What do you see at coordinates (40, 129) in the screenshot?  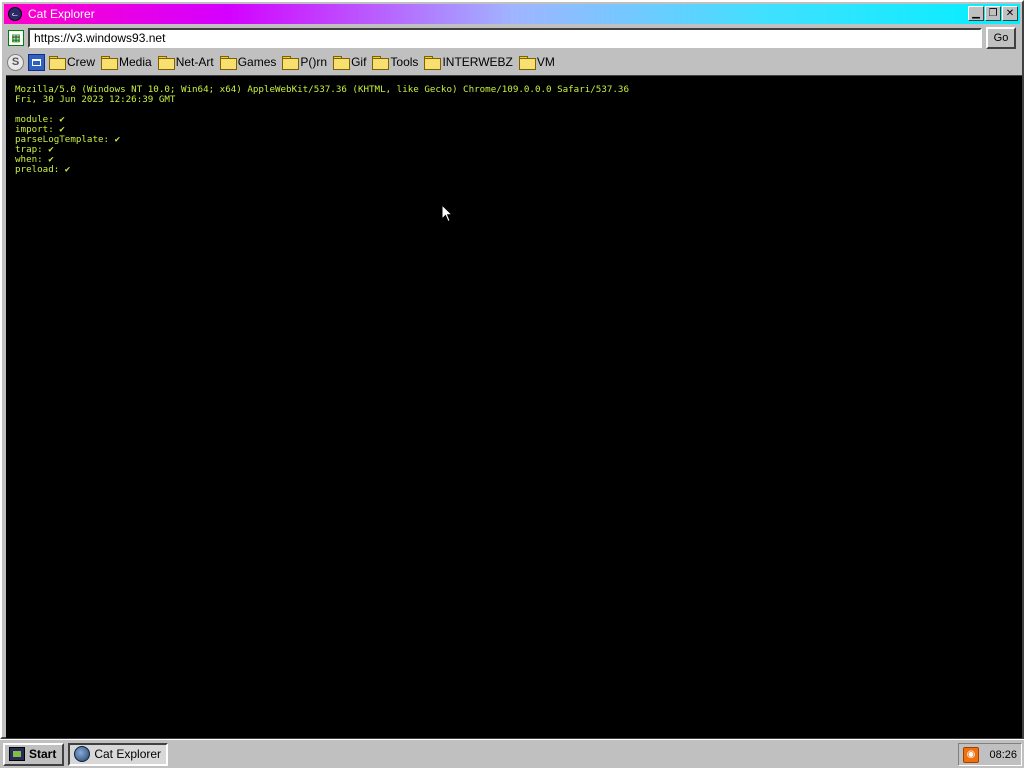 I see `check-line: import: ✔` at bounding box center [40, 129].